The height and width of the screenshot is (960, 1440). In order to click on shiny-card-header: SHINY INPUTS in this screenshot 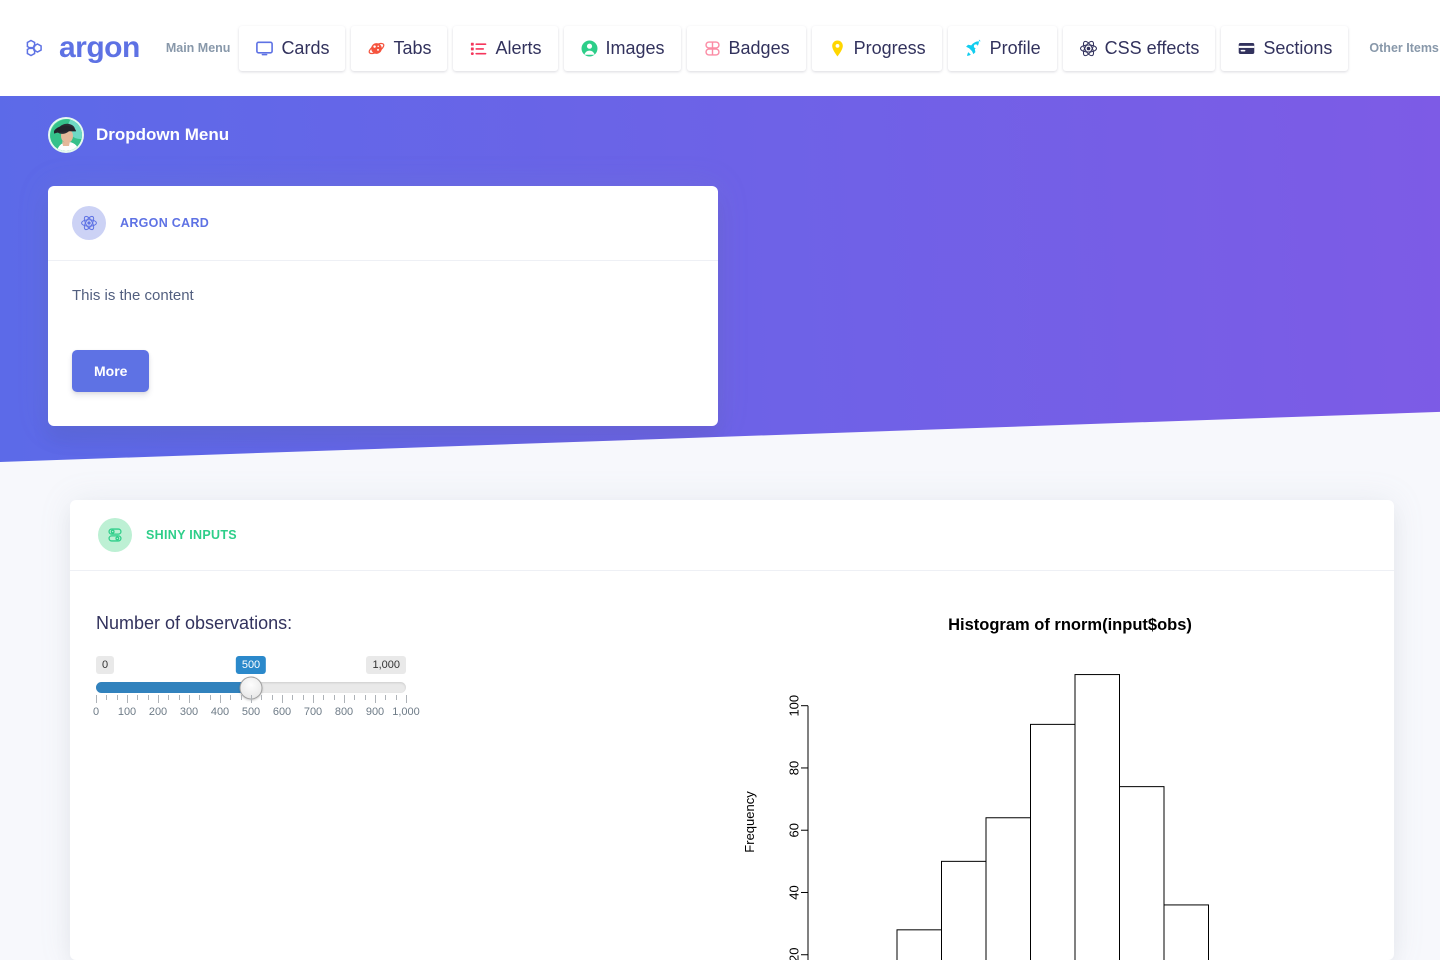, I will do `click(732, 535)`.